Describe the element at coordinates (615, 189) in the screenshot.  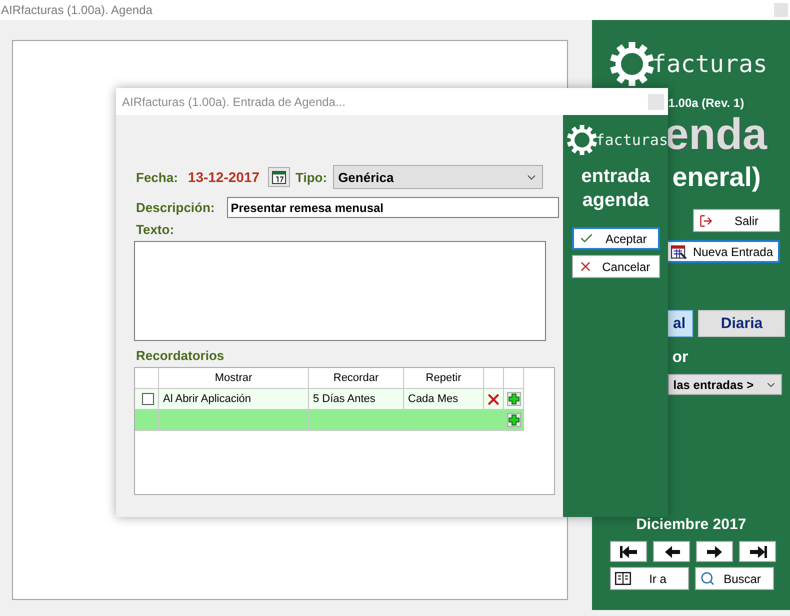
I see `dialog-heading: entrada agenda` at that location.